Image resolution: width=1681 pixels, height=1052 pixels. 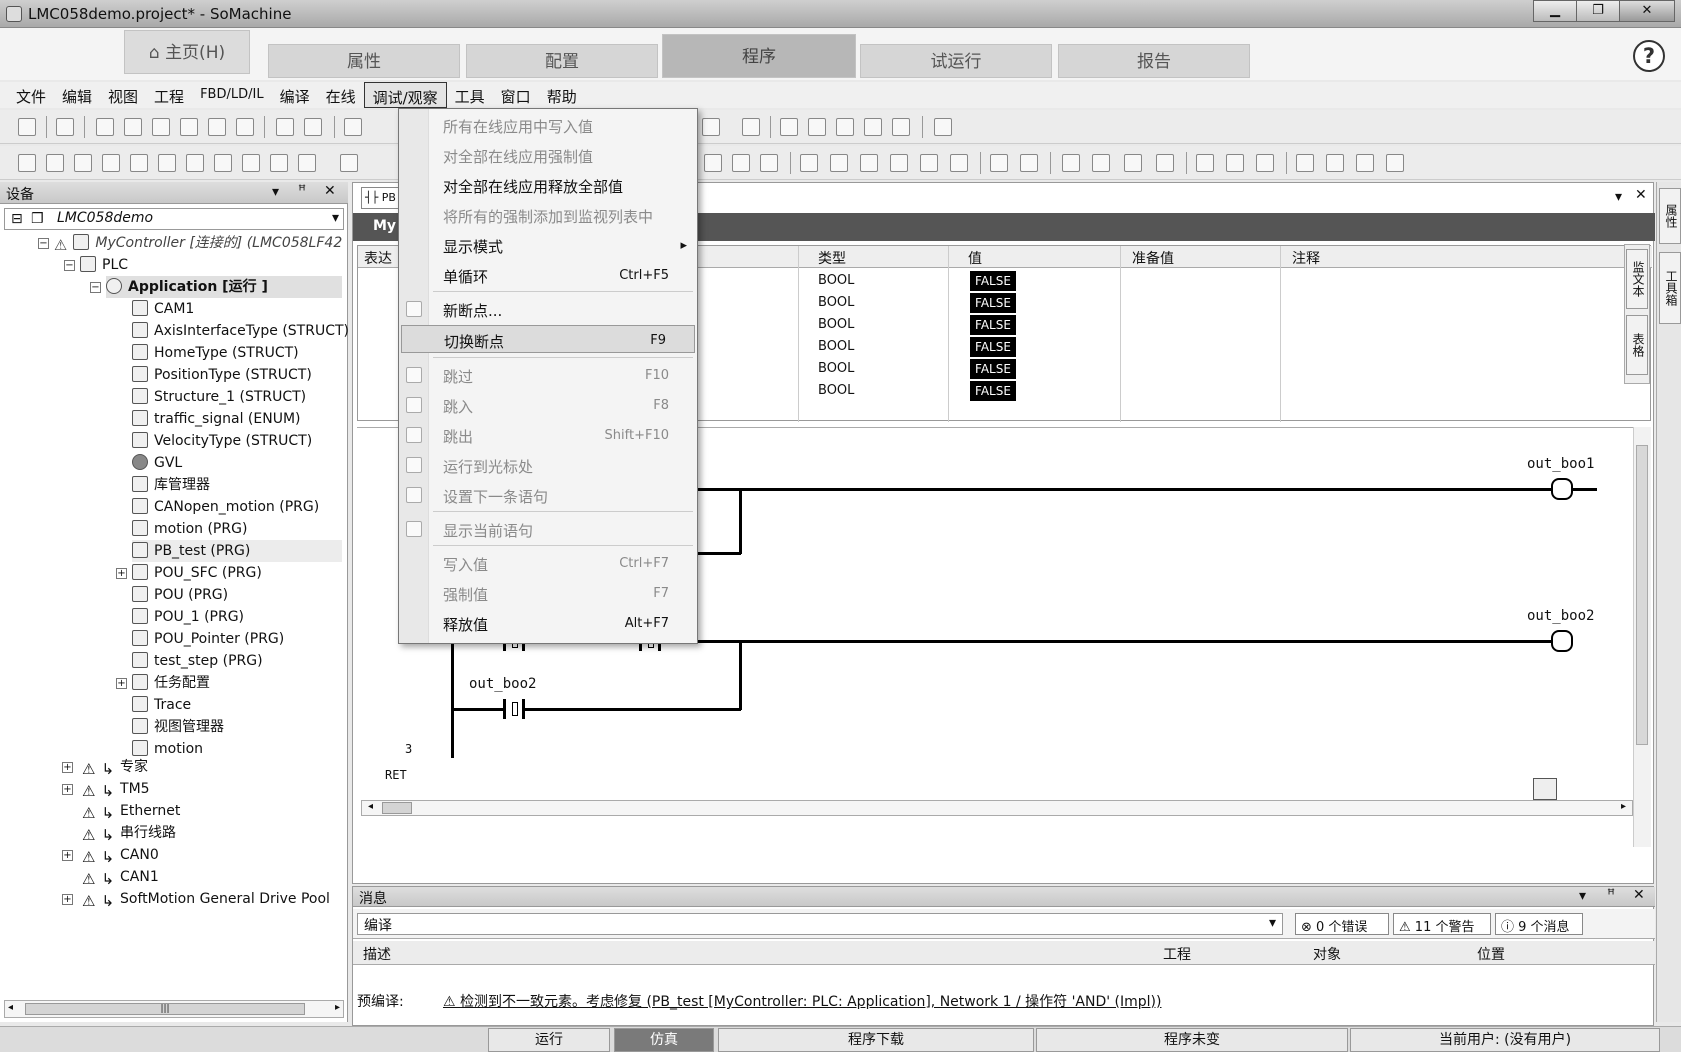 I want to click on horizontal-scrollbar: ◂ ▸, so click(x=997, y=808).